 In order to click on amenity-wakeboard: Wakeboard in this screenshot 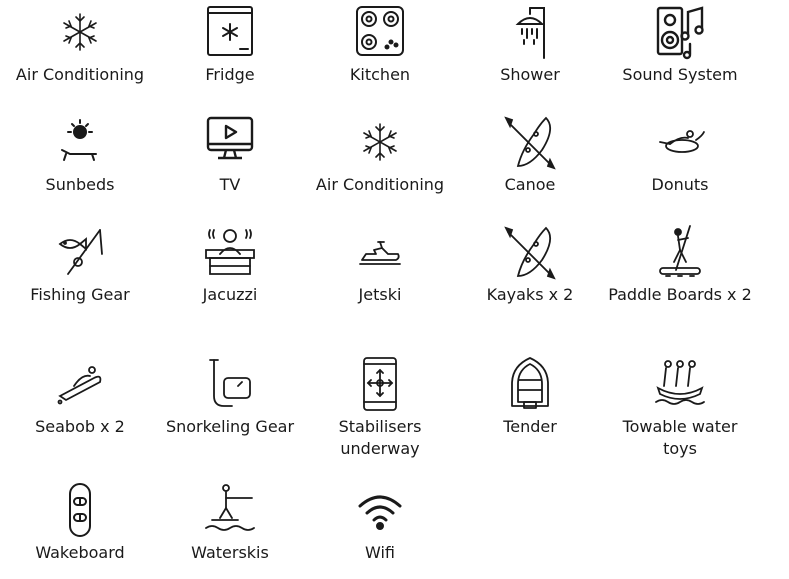, I will do `click(80, 523)`.